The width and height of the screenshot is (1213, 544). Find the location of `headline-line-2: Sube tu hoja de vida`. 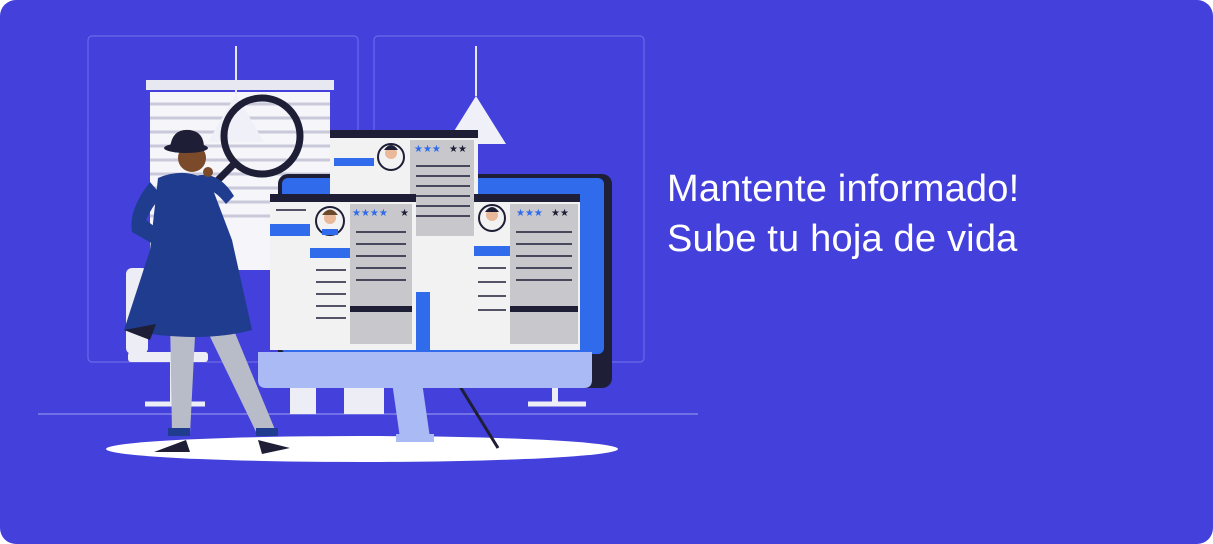

headline-line-2: Sube tu hoja de vida is located at coordinates (842, 239).